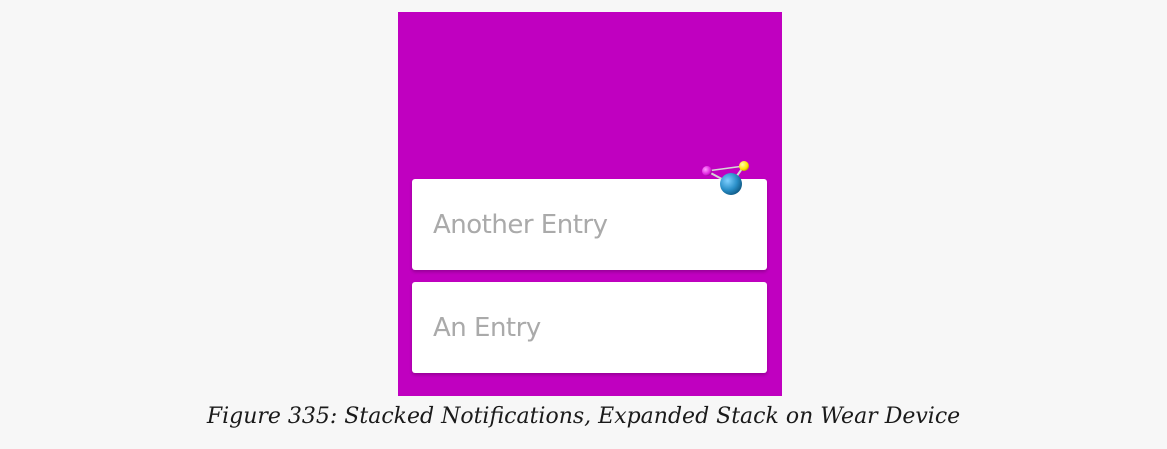  What do you see at coordinates (487, 327) in the screenshot?
I see `notification-text: An Entry` at bounding box center [487, 327].